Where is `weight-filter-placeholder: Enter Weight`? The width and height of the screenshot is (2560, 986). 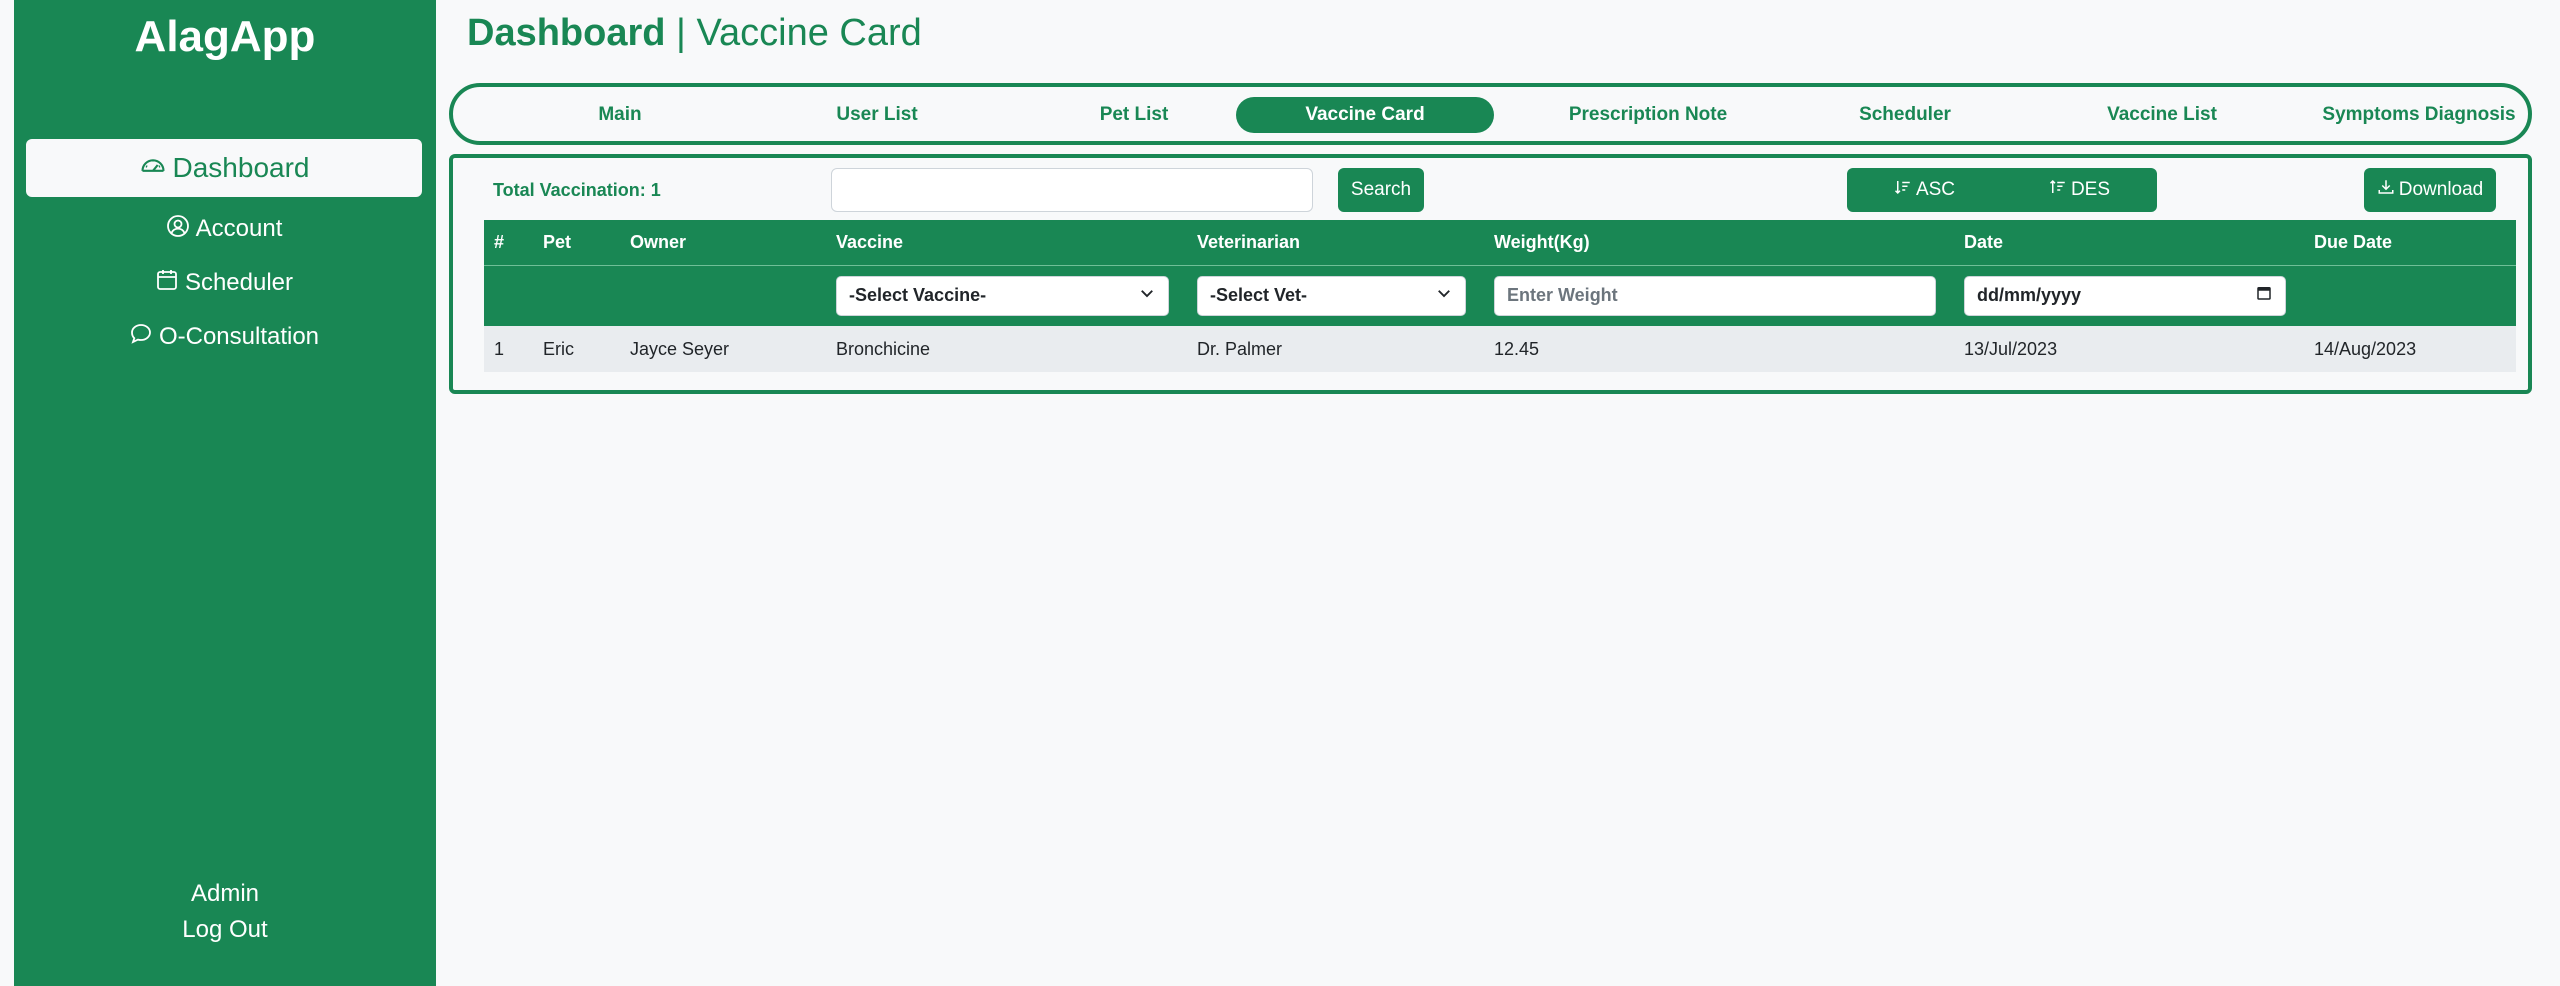
weight-filter-placeholder: Enter Weight is located at coordinates (1562, 295).